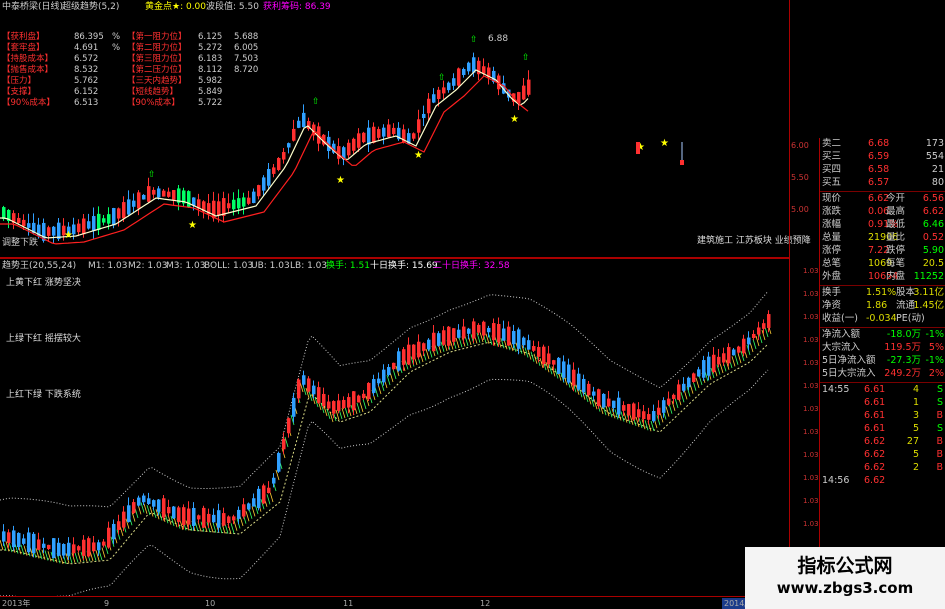 The image size is (945, 609). I want to click on tick-volume: 4, so click(915, 389).